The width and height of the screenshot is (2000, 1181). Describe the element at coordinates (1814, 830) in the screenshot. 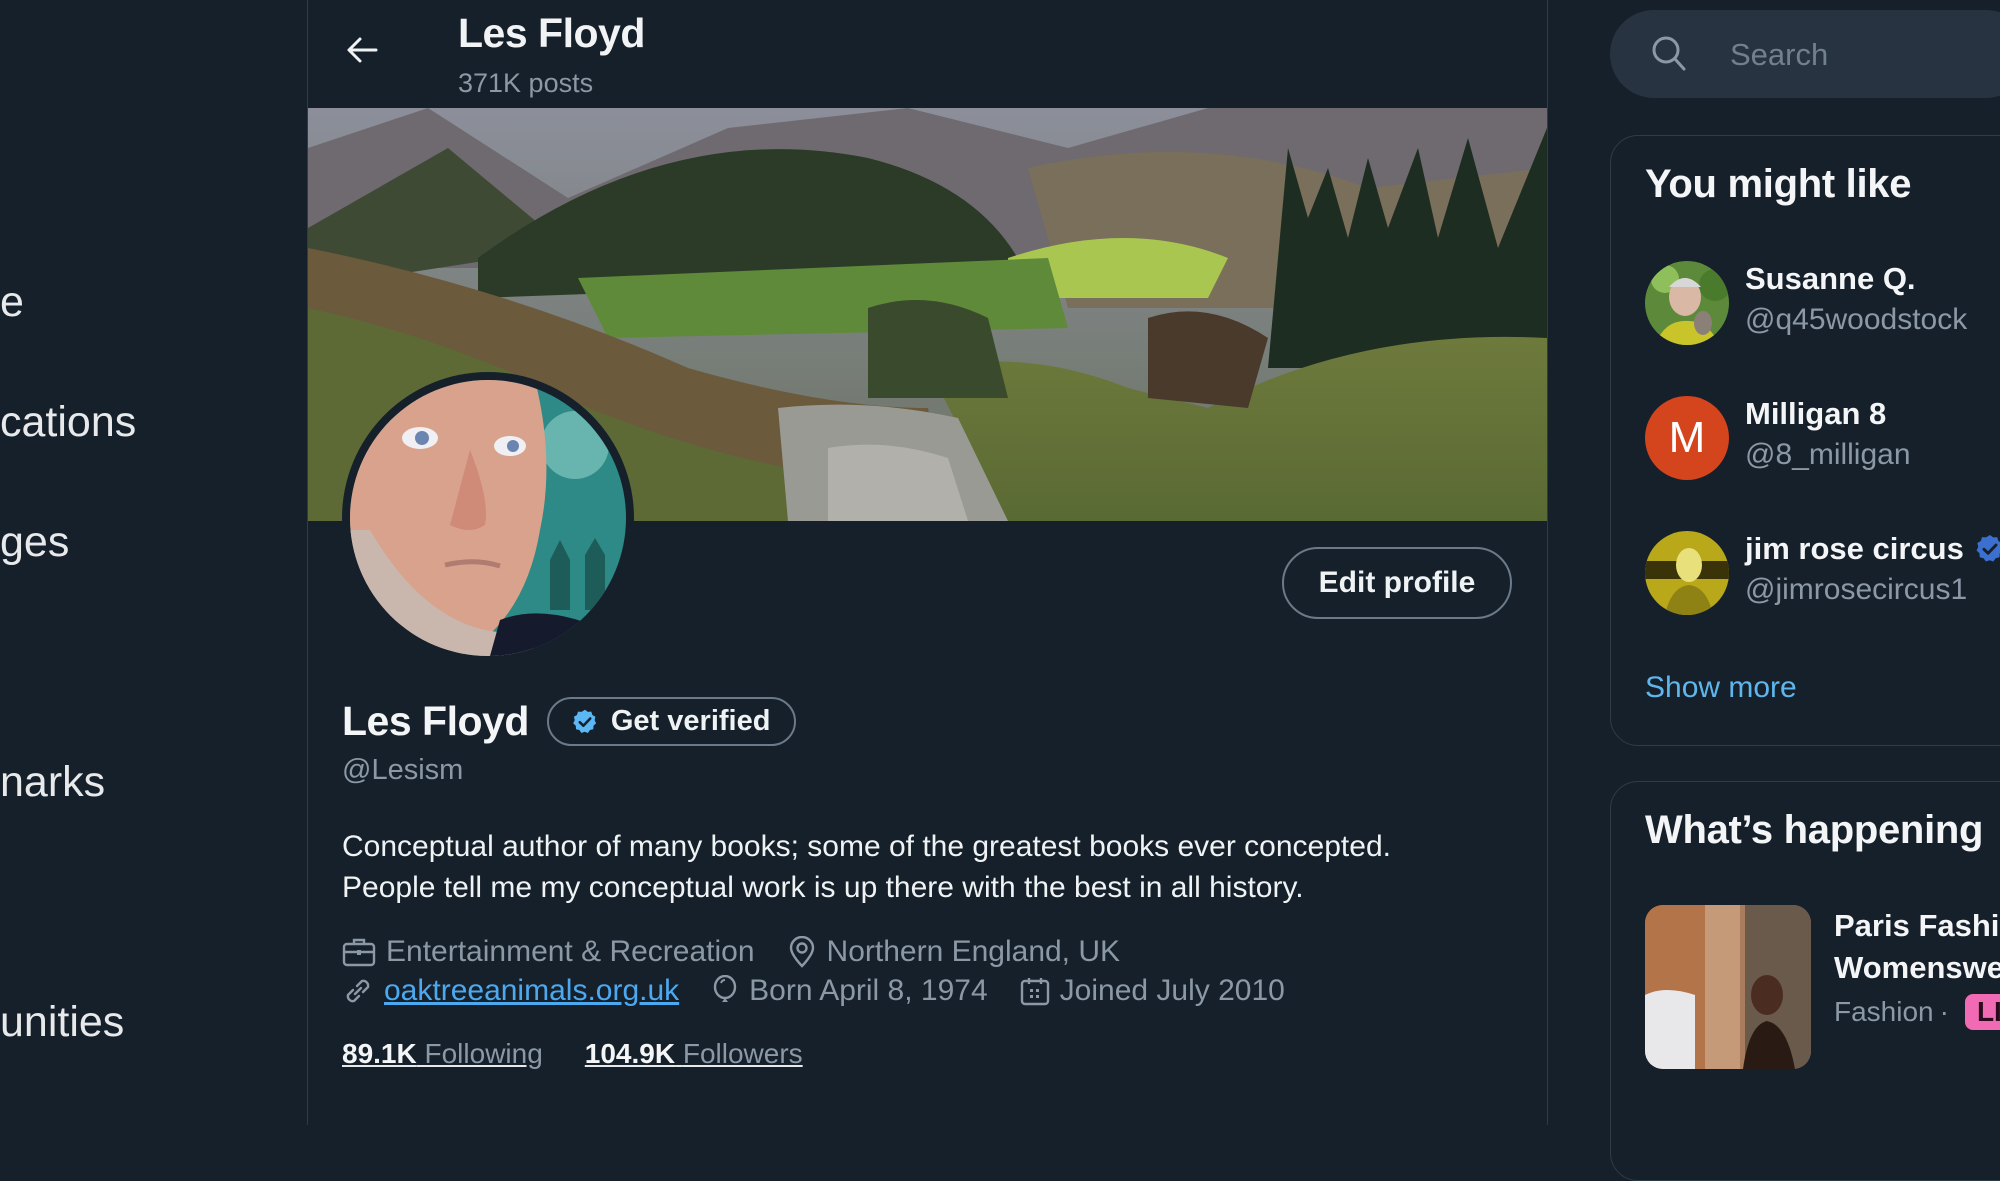

I see `whats-happening-title: What’s happening` at that location.